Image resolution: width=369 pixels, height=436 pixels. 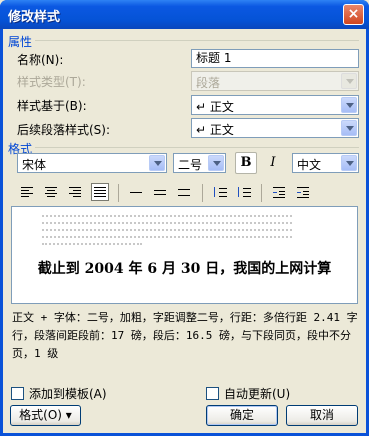 What do you see at coordinates (242, 415) in the screenshot?
I see `ok-button: 确定` at bounding box center [242, 415].